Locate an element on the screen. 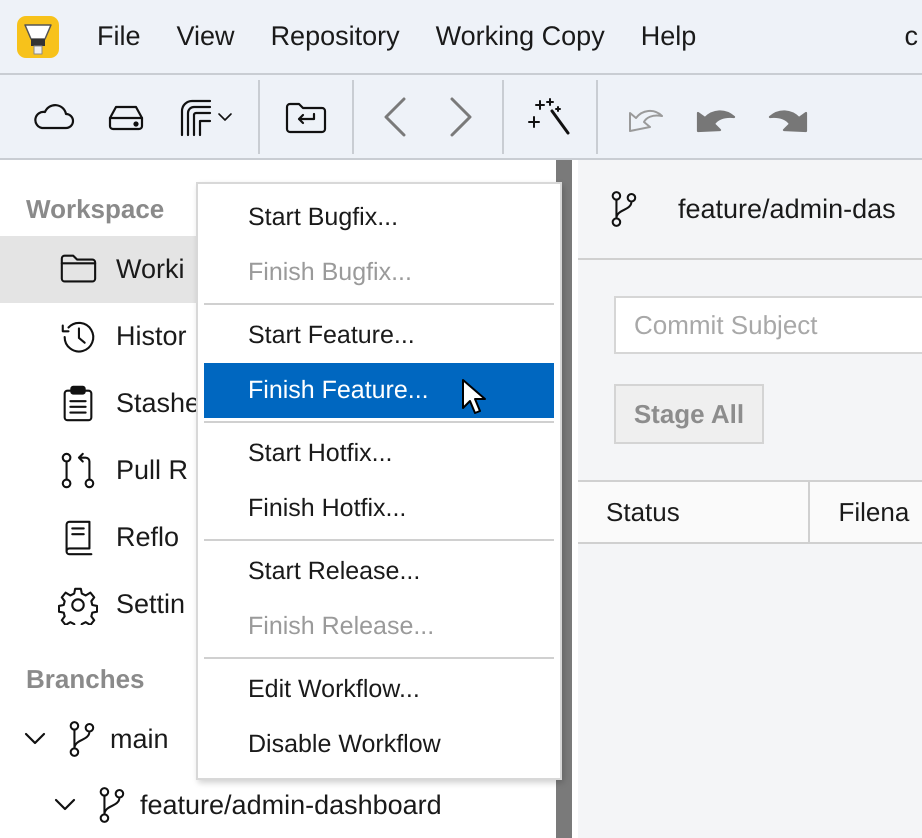 This screenshot has height=838, width=922. branch-name: feature/admin-das is located at coordinates (787, 209).